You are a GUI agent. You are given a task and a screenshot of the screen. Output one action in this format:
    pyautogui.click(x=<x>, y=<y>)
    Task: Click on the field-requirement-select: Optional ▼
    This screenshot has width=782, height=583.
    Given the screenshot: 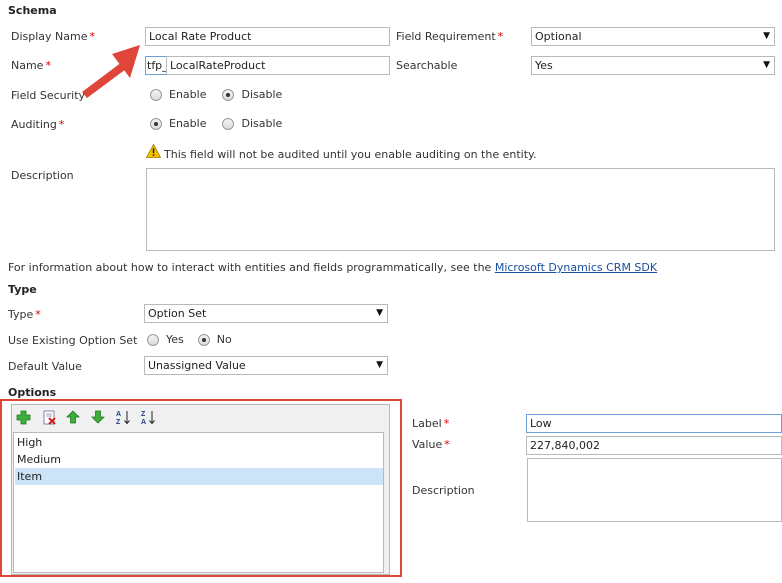 What is the action you would take?
    pyautogui.click(x=653, y=36)
    